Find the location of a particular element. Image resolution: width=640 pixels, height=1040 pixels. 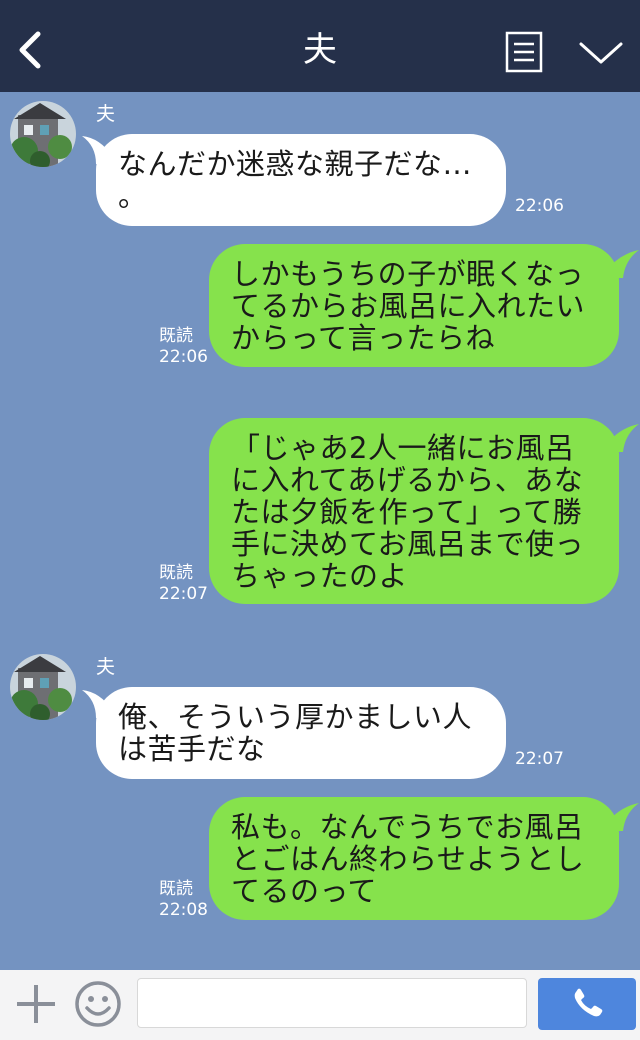

message-meta: 既読 22:06 is located at coordinates (183, 347).